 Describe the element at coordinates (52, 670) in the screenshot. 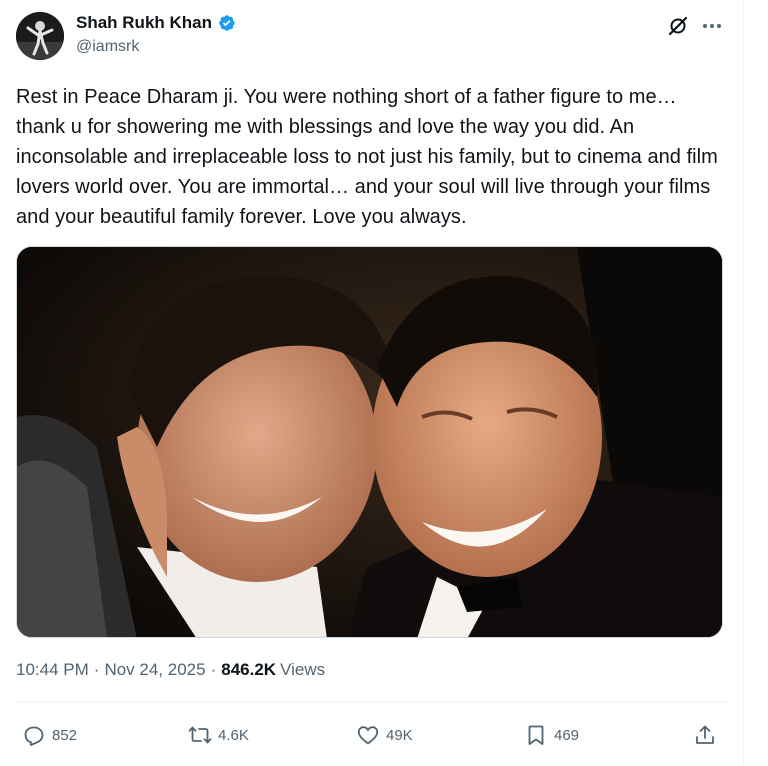

I see `tweet-time: 10:44 PM` at that location.